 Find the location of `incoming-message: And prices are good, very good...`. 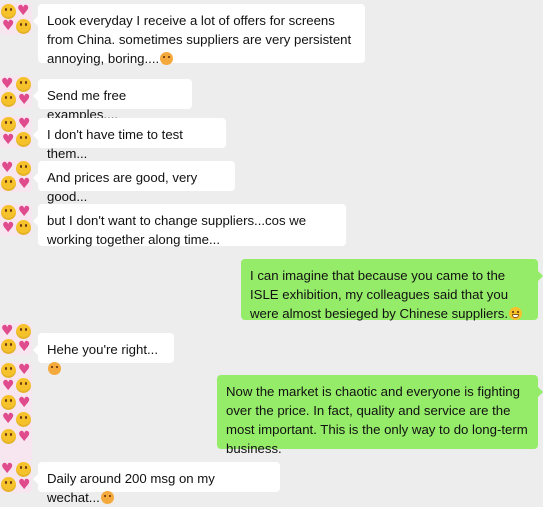

incoming-message: And prices are good, very good... is located at coordinates (134, 182).